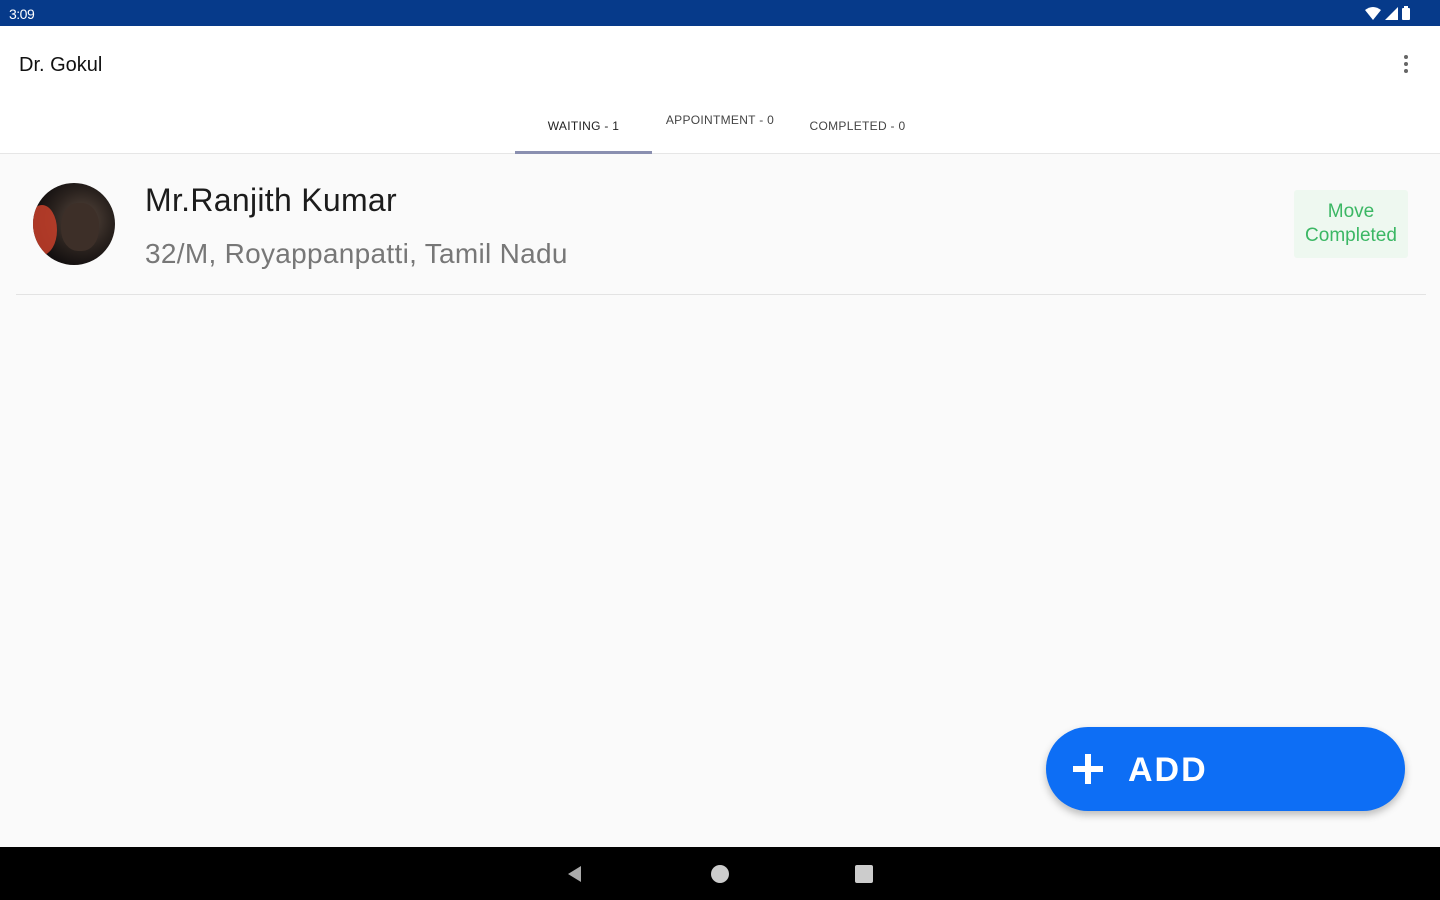  What do you see at coordinates (1406, 13) in the screenshot?
I see `battery-icon` at bounding box center [1406, 13].